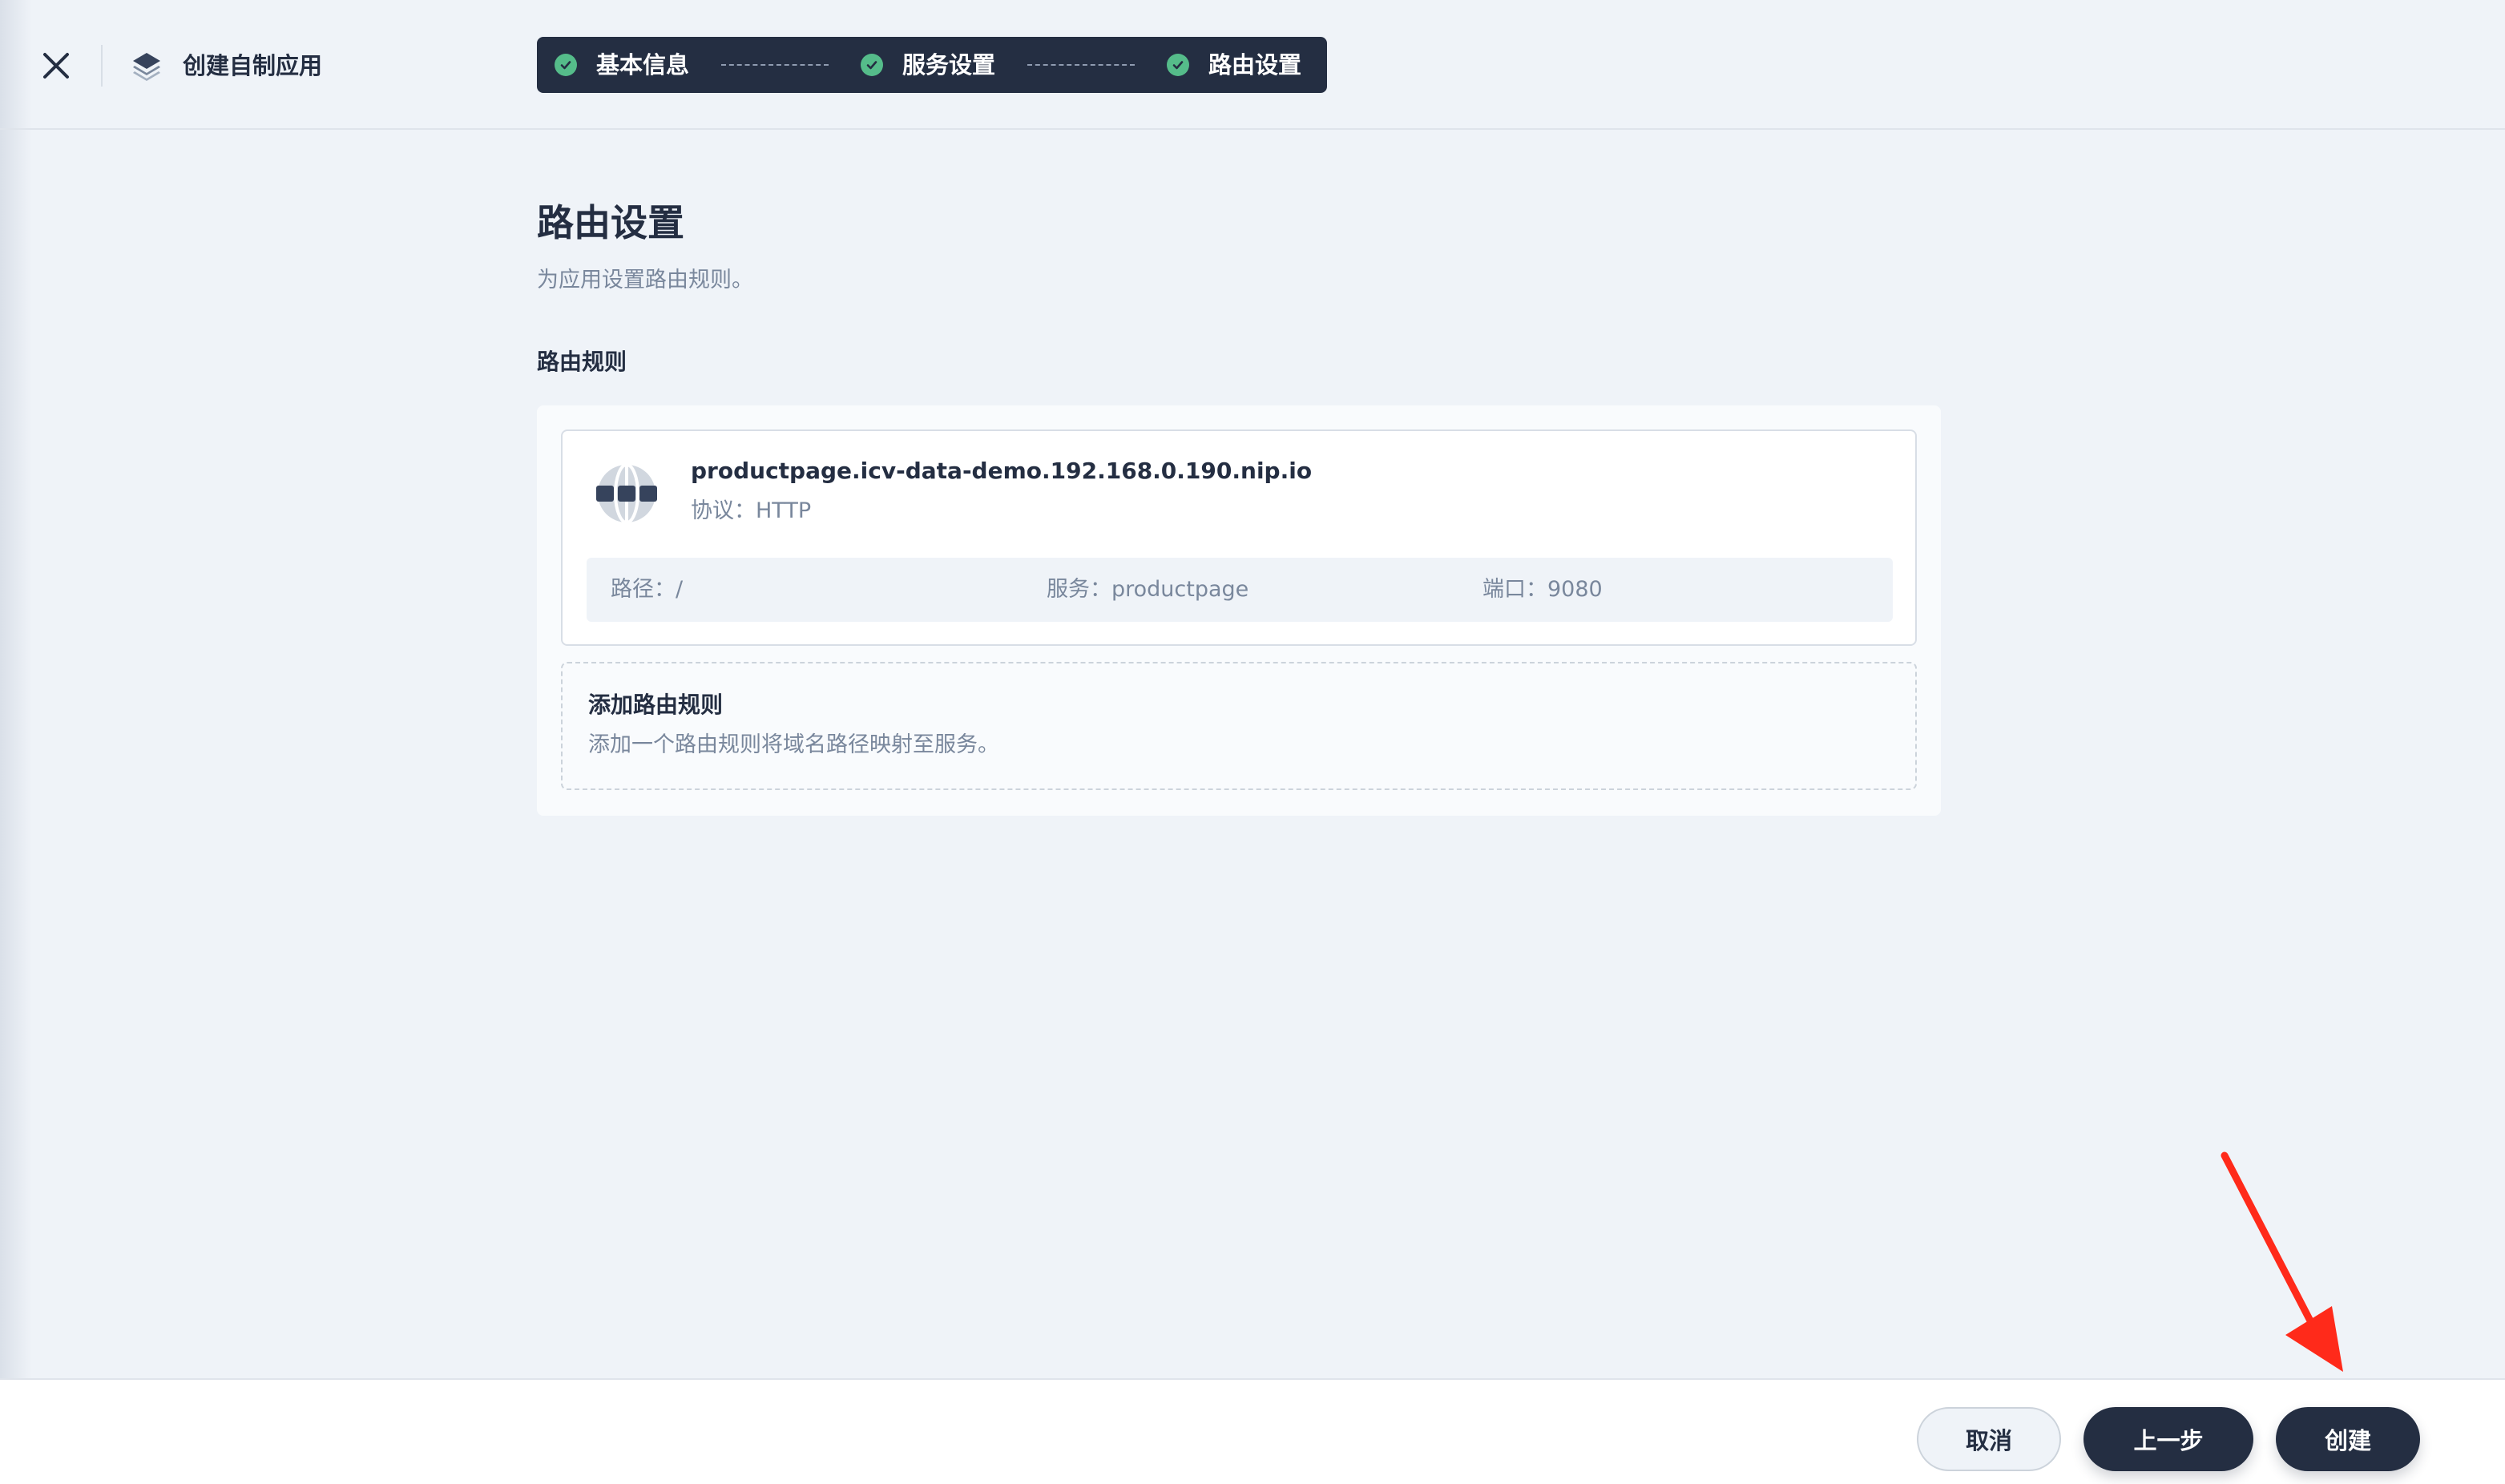 The image size is (2505, 1484). I want to click on close-button, so click(56, 66).